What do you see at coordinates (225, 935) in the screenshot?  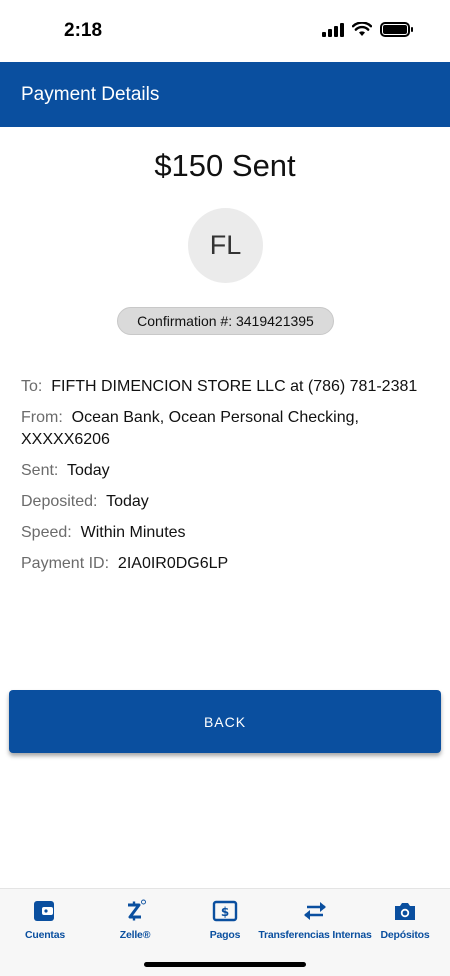 I see `tab-label-pagos: Pagos` at bounding box center [225, 935].